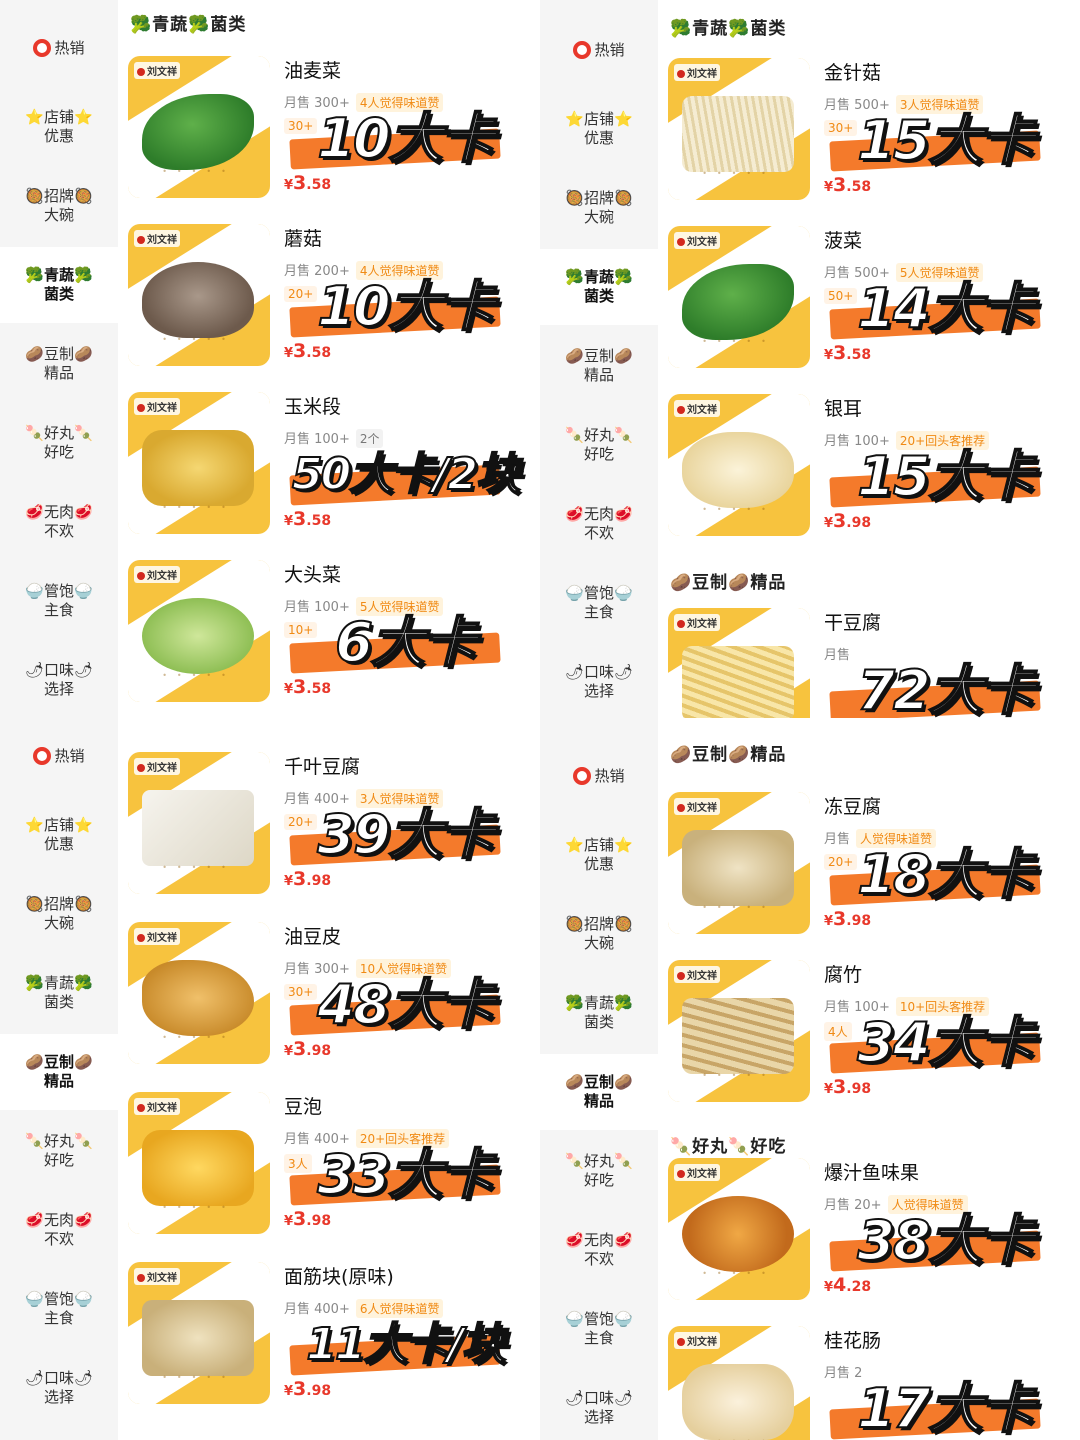 This screenshot has width=1080, height=1440. I want to click on menu-item: 刘文祥 ••••• 菠菜 月售 500+ 5人觉得味道赞 50+ ¥3.58 14大卡, so click(874, 301).